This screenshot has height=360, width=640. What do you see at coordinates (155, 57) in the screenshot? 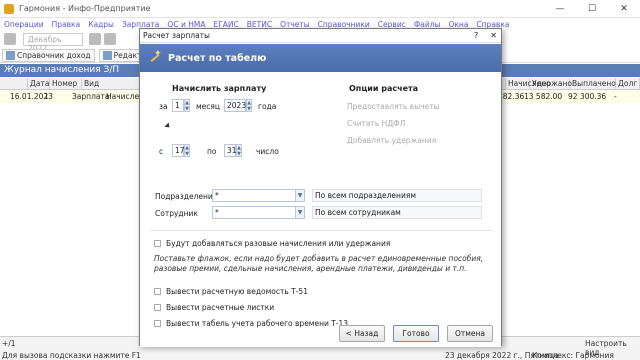
I see `magic-wand-icon` at bounding box center [155, 57].